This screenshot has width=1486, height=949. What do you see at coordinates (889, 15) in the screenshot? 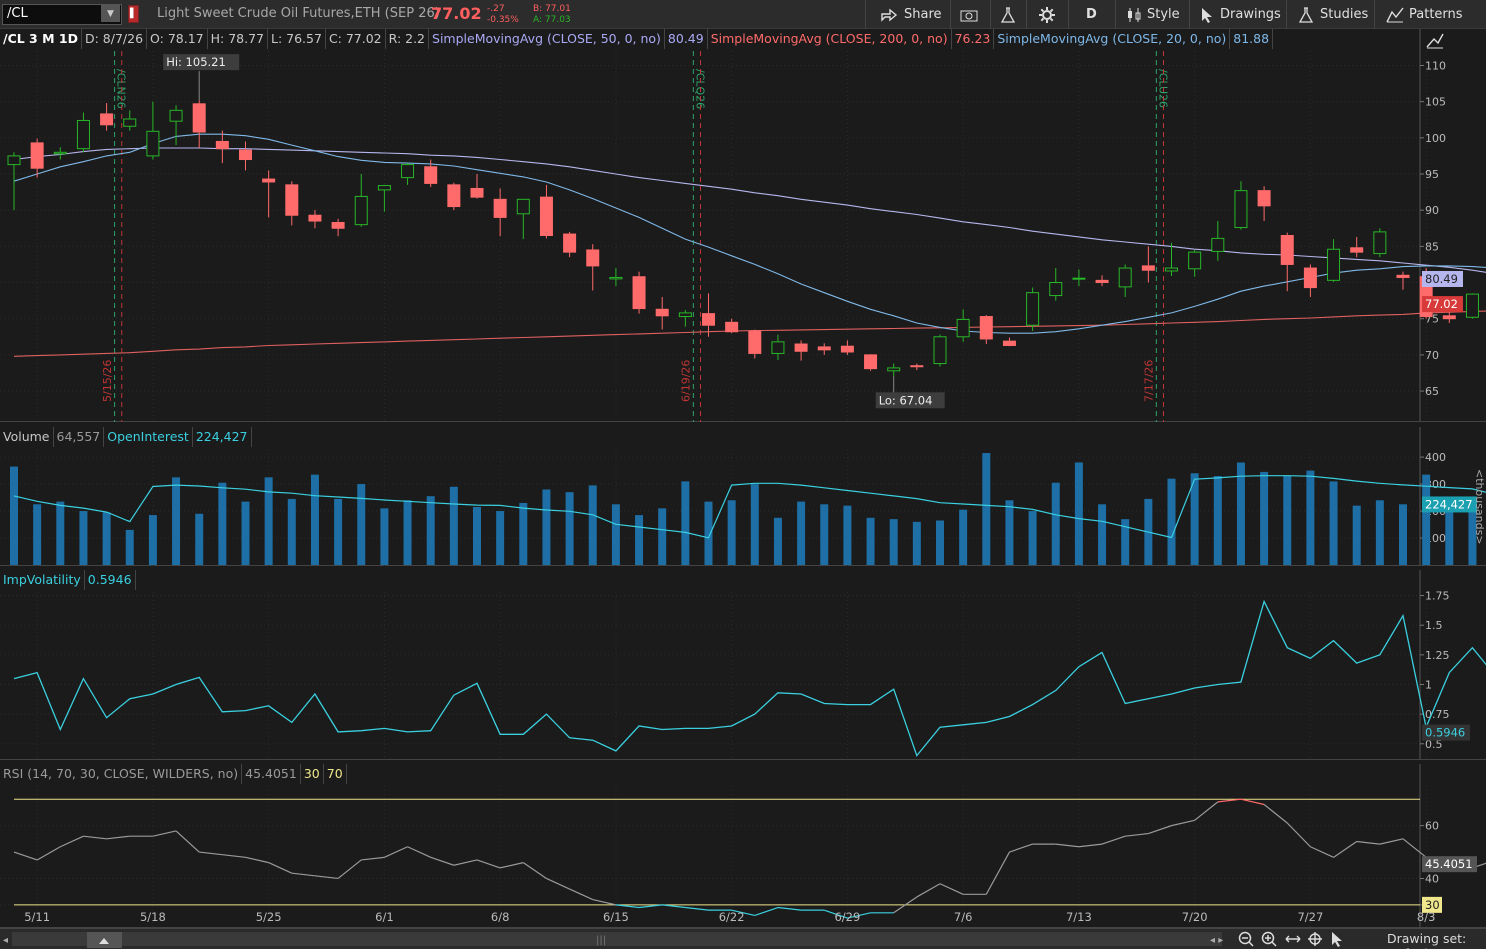
I see `share-icon` at bounding box center [889, 15].